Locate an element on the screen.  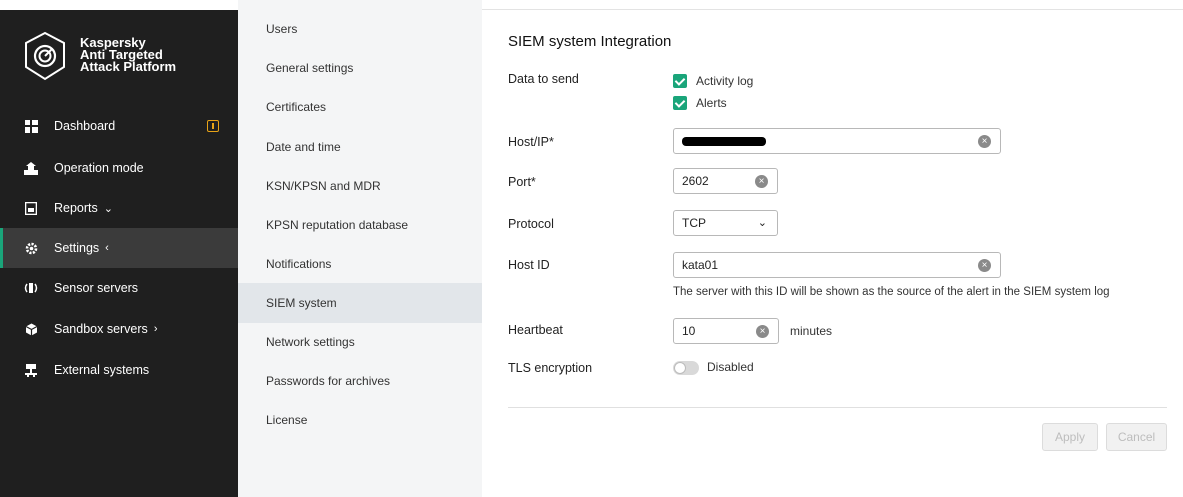
nav-label-operation-mode: Operation mode is located at coordinates (99, 168).